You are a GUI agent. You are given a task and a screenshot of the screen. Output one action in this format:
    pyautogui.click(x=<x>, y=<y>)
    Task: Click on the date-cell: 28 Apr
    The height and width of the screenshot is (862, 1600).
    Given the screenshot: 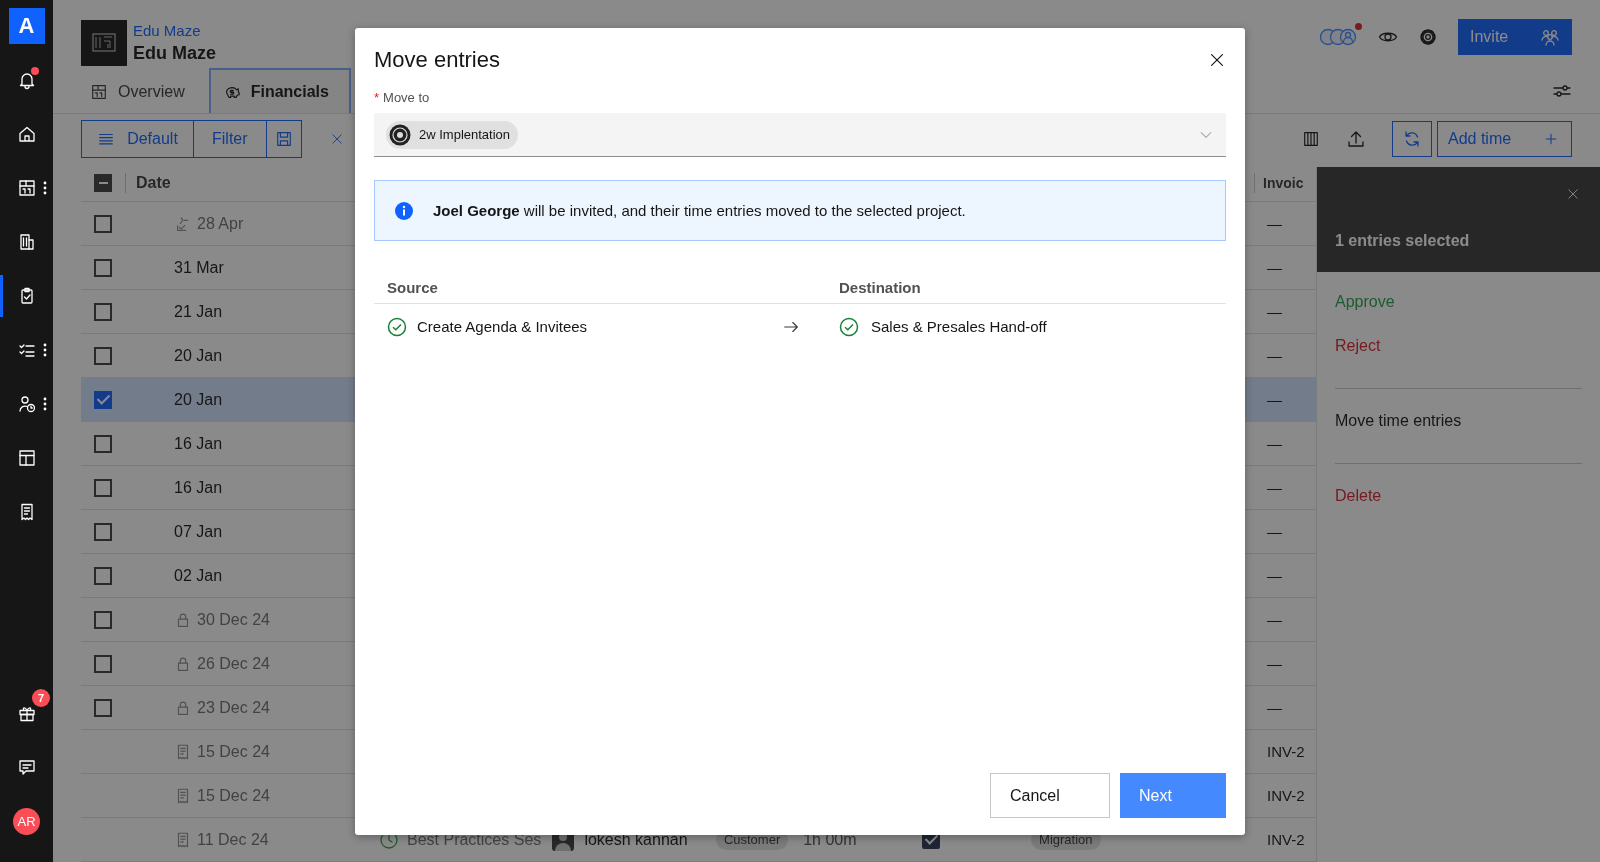 What is the action you would take?
    pyautogui.click(x=220, y=223)
    